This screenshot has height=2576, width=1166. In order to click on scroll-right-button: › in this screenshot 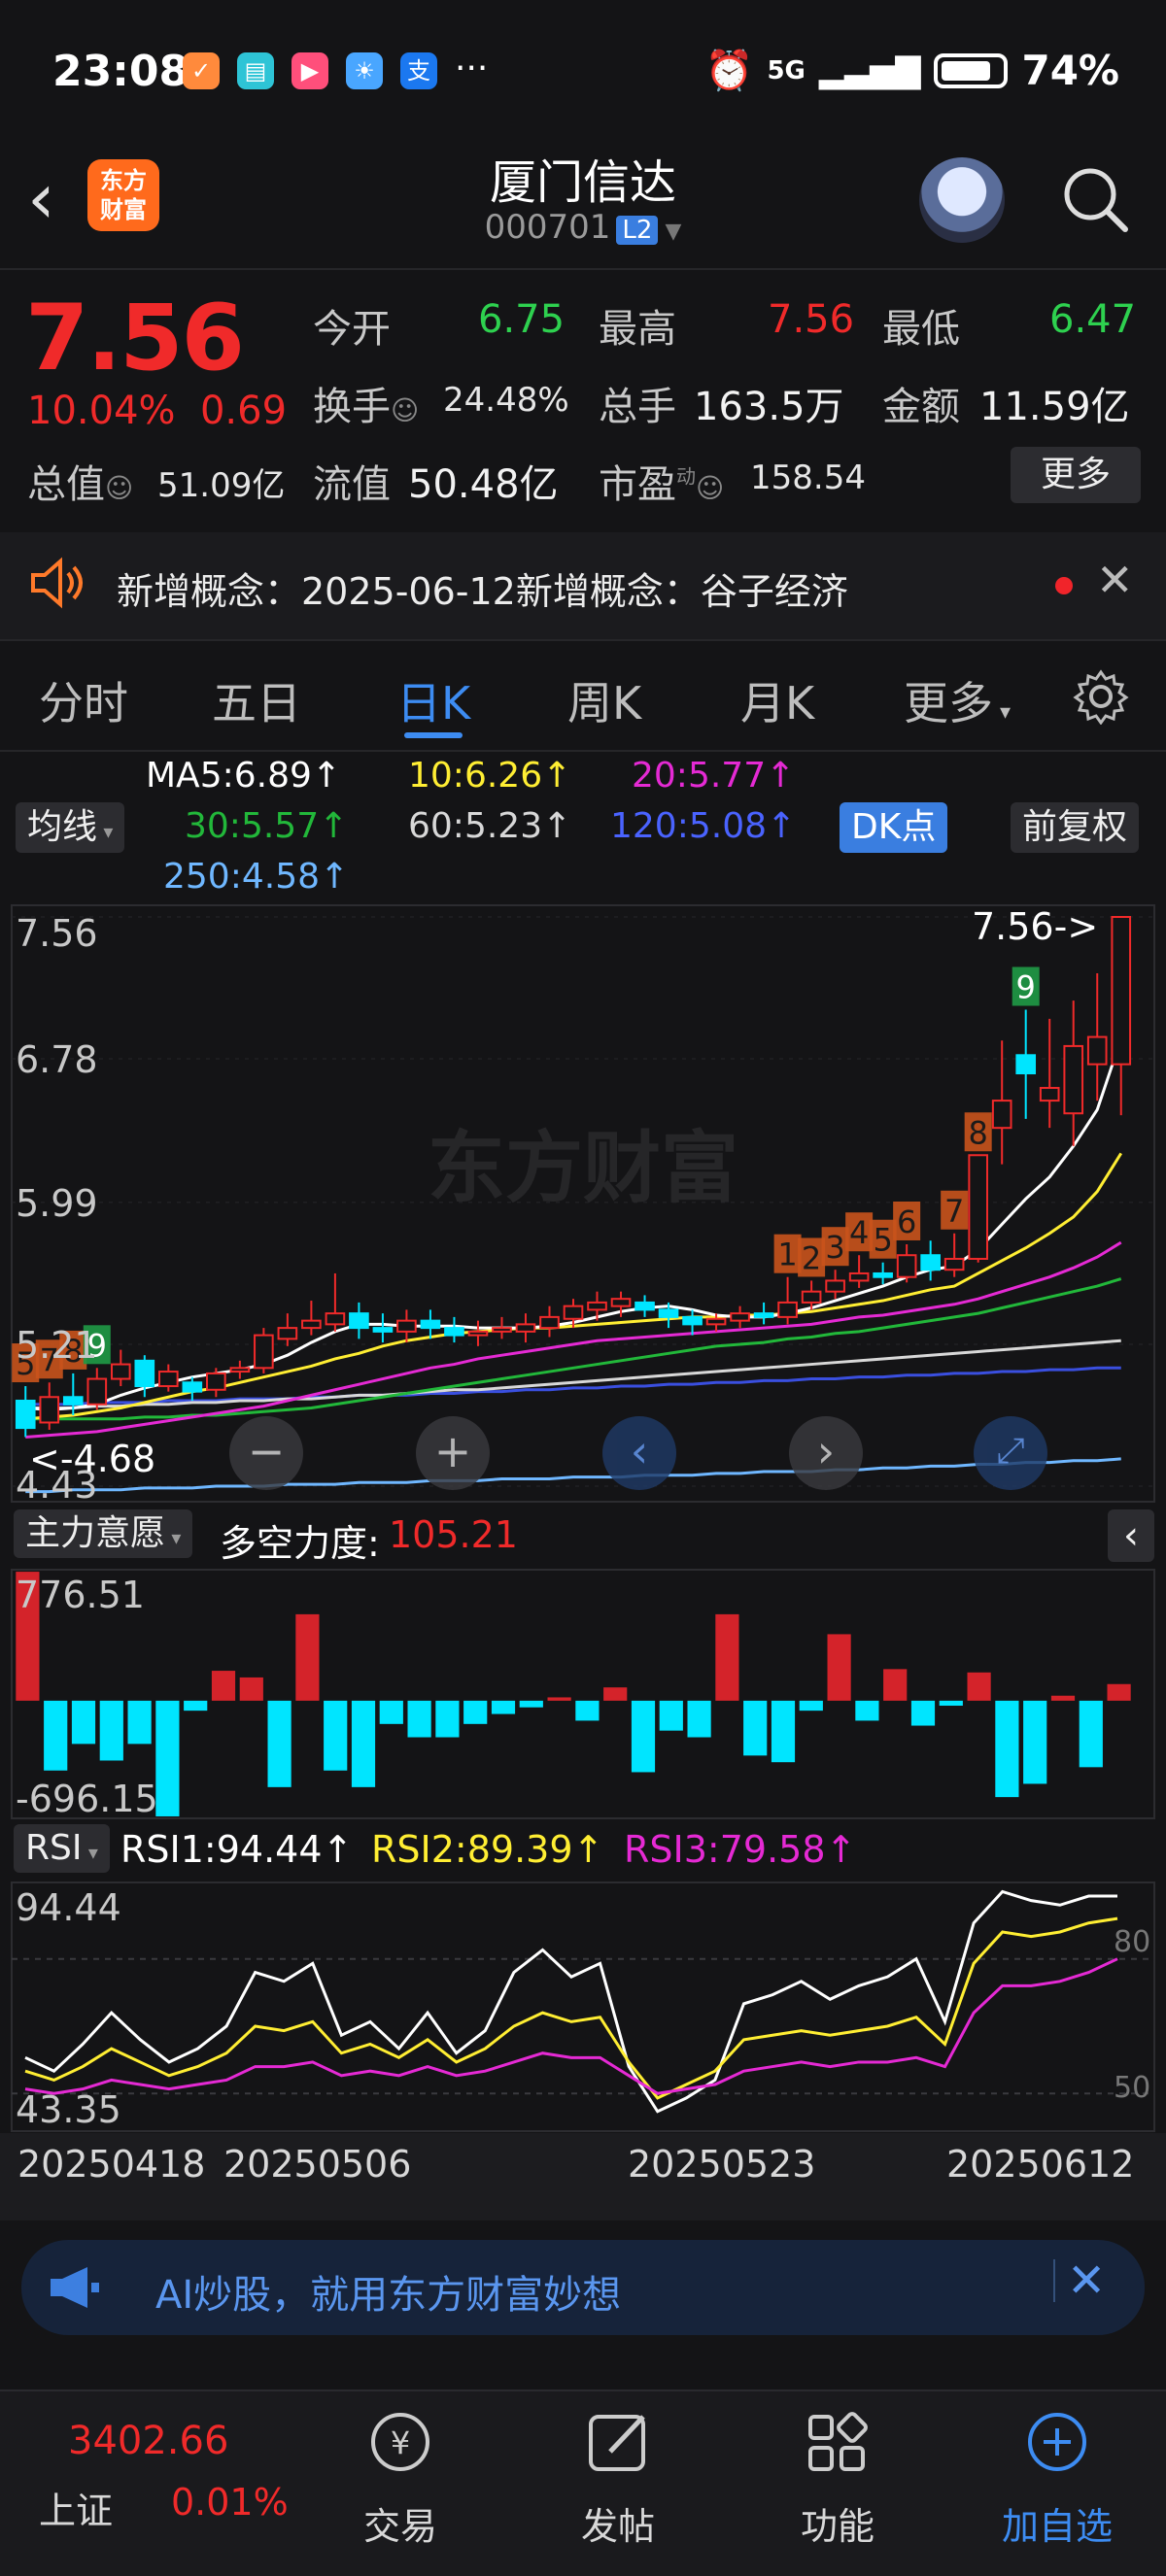, I will do `click(826, 1453)`.